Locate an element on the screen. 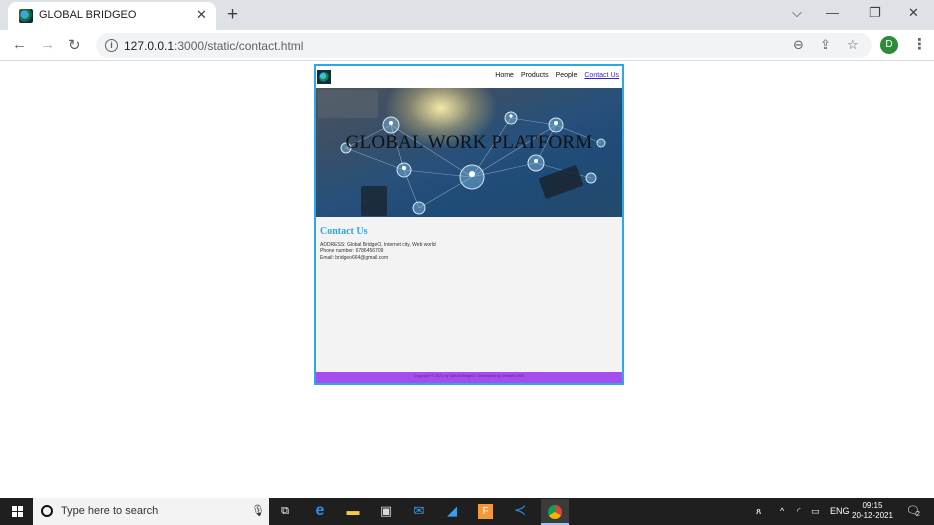 The image size is (934, 525). site-logo-icon is located at coordinates (324, 77).